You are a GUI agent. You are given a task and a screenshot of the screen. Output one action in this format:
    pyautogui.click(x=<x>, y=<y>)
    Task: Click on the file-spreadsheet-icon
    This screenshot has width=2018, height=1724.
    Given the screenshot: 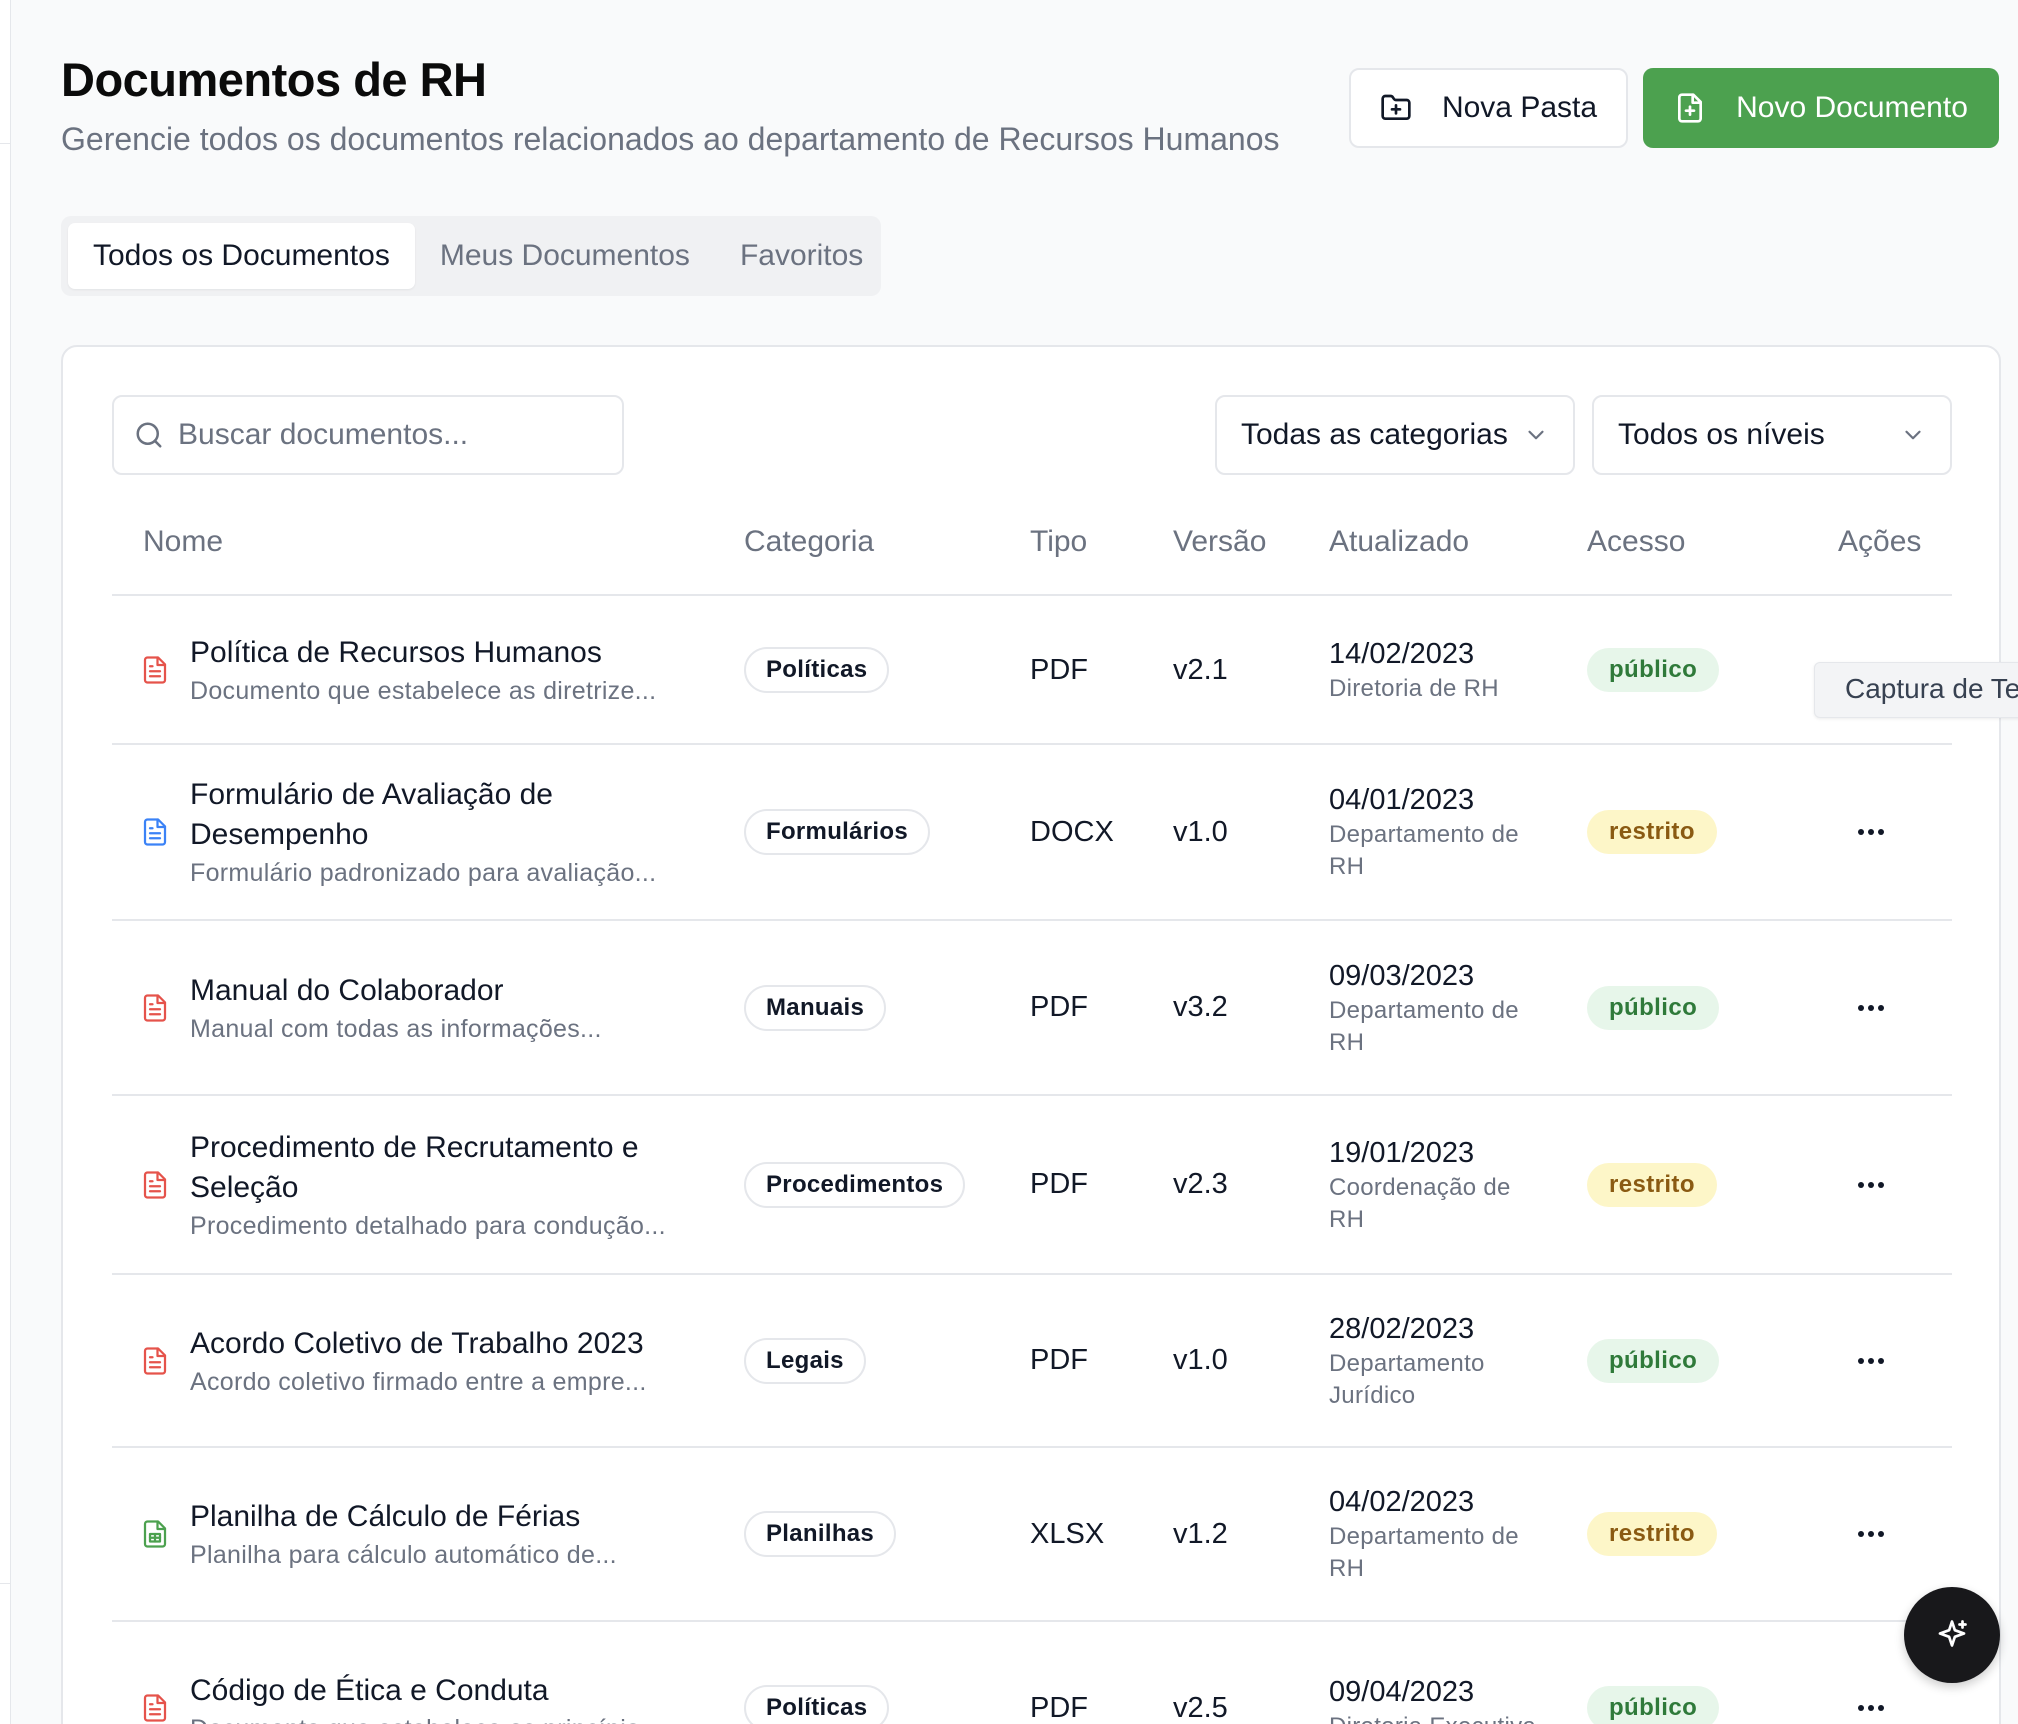 What is the action you would take?
    pyautogui.click(x=155, y=1534)
    